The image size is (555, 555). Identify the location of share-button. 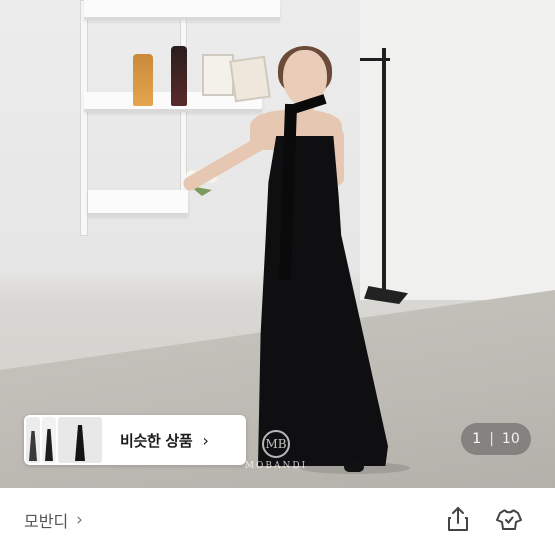
(458, 519).